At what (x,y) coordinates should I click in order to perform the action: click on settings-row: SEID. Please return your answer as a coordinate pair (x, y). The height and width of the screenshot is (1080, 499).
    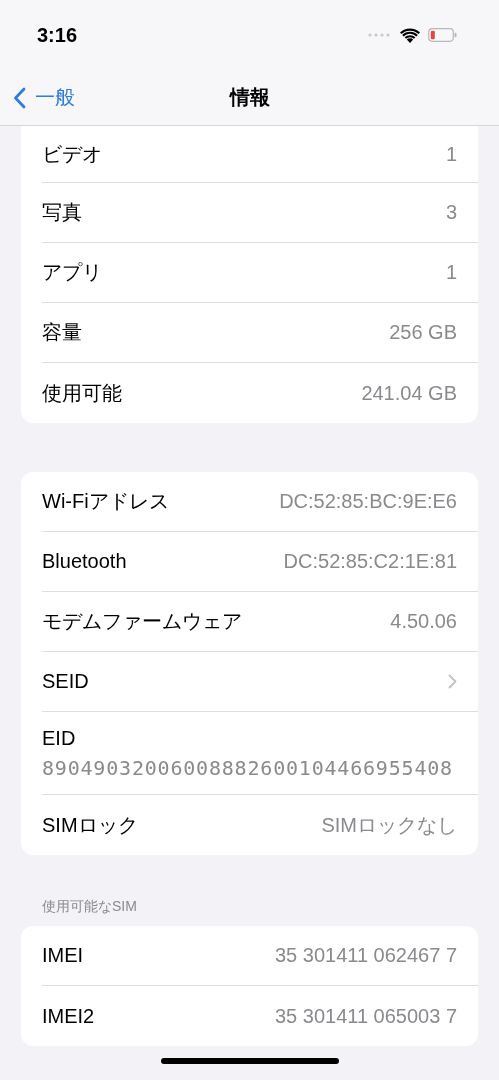
    Looking at the image, I should click on (260, 682).